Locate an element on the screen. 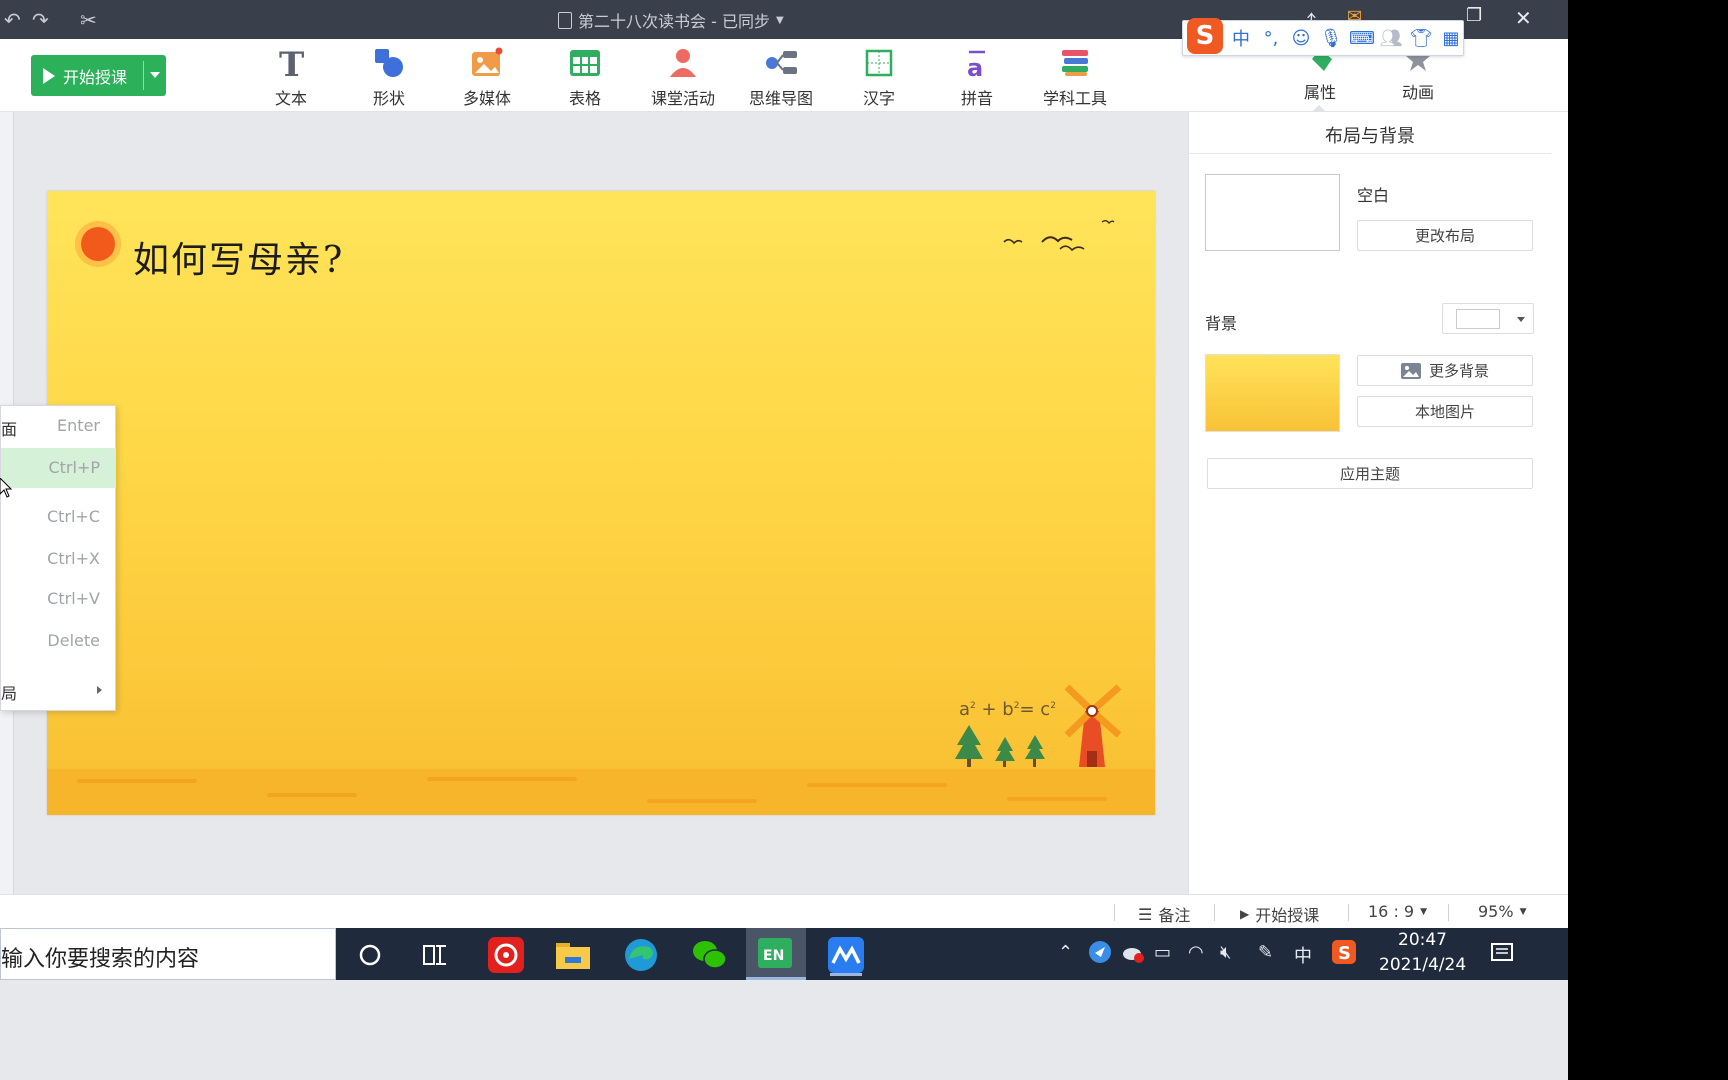 The image size is (1728, 1080). ground-decoration is located at coordinates (601, 792).